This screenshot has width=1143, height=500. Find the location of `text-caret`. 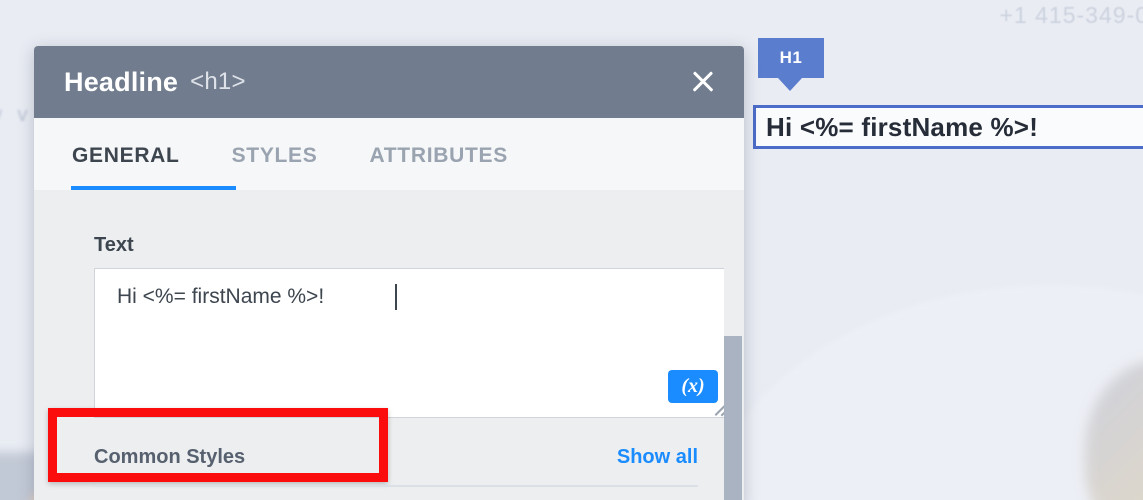

text-caret is located at coordinates (396, 297).